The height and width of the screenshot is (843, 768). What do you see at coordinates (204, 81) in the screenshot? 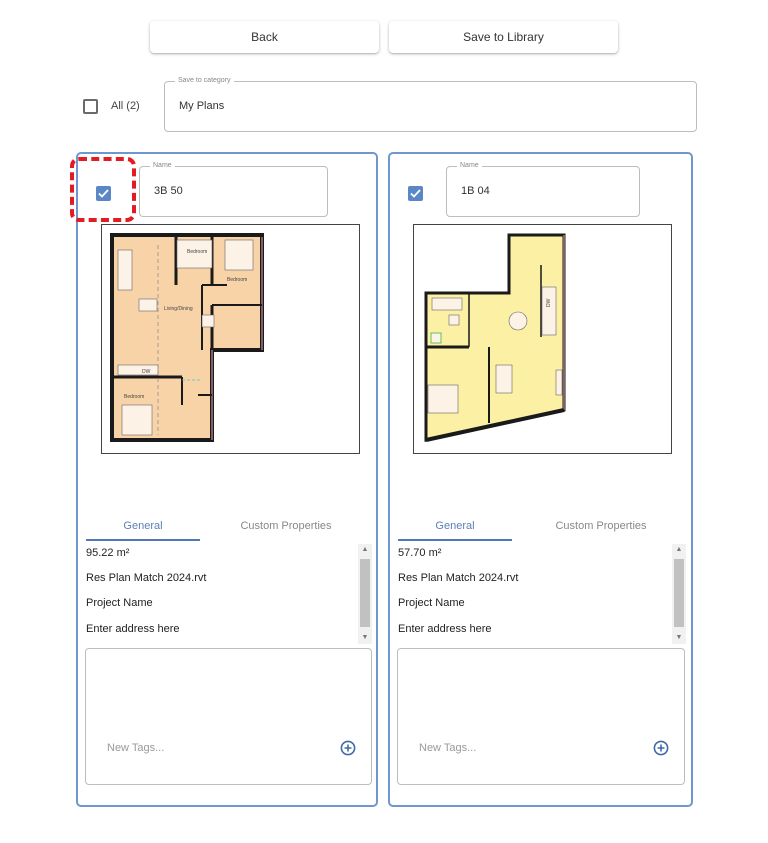
I see `save-to-category-legend: Save to category` at bounding box center [204, 81].